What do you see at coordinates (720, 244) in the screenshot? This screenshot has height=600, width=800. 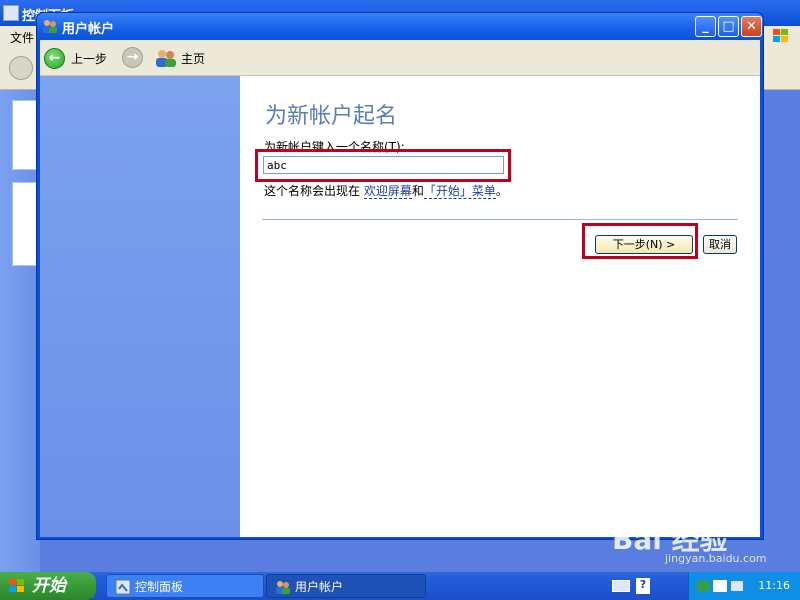 I see `cancel-button: 取消` at bounding box center [720, 244].